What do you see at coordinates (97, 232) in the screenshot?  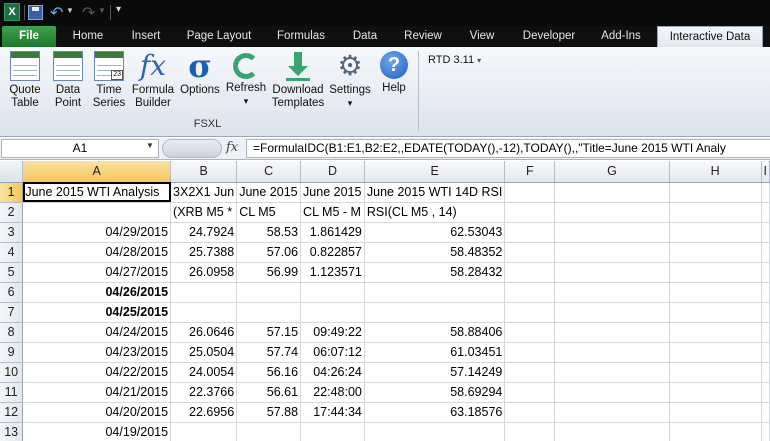 I see `cell-a3: 04/29/2015` at bounding box center [97, 232].